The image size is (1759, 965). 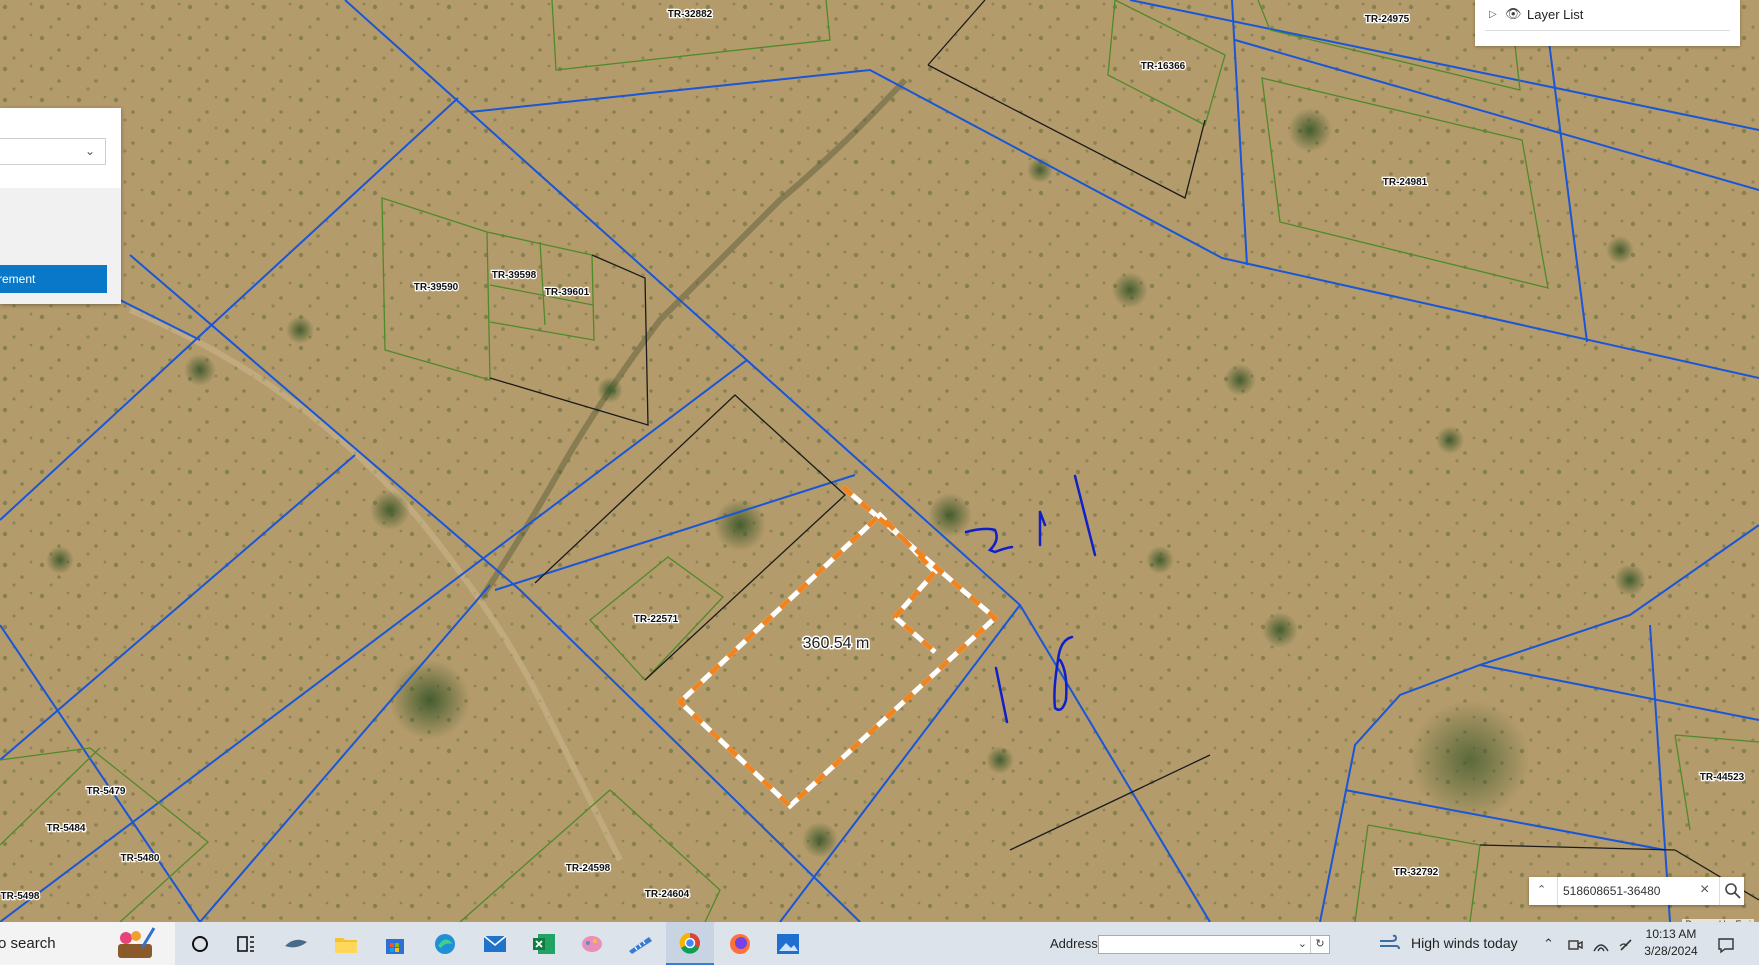 What do you see at coordinates (1557, 891) in the screenshot?
I see `divider` at bounding box center [1557, 891].